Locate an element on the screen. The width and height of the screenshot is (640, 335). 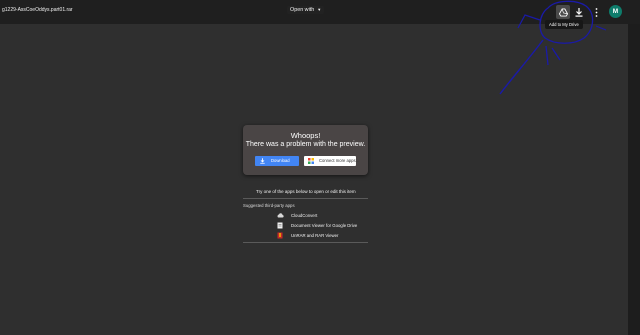
account-avatar: M is located at coordinates (615, 11).